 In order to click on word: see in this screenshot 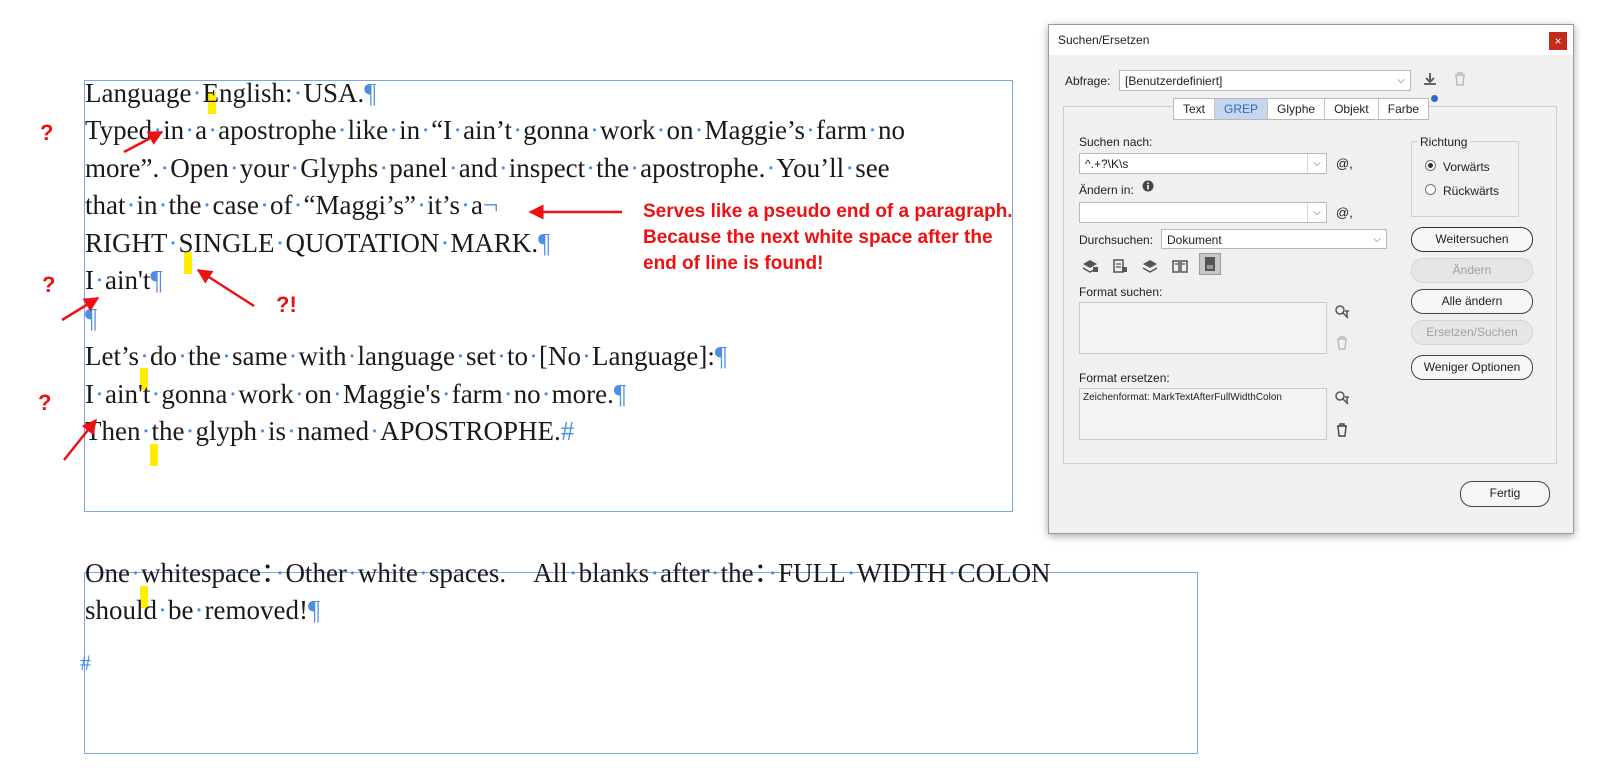, I will do `click(872, 168)`.